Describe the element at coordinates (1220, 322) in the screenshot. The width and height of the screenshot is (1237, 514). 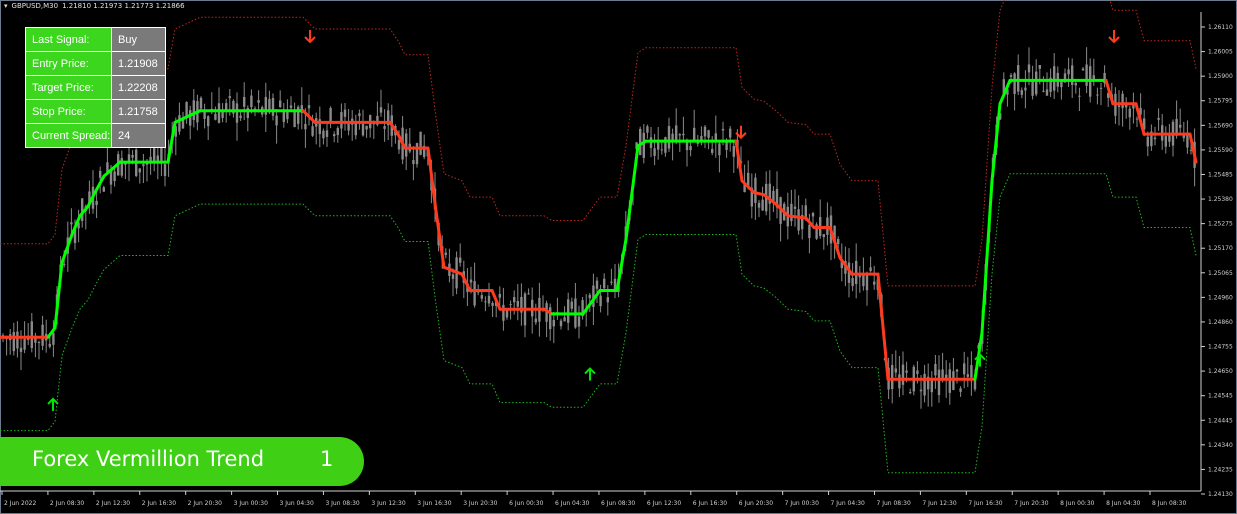
I see `y-tick-label: 1.24860` at that location.